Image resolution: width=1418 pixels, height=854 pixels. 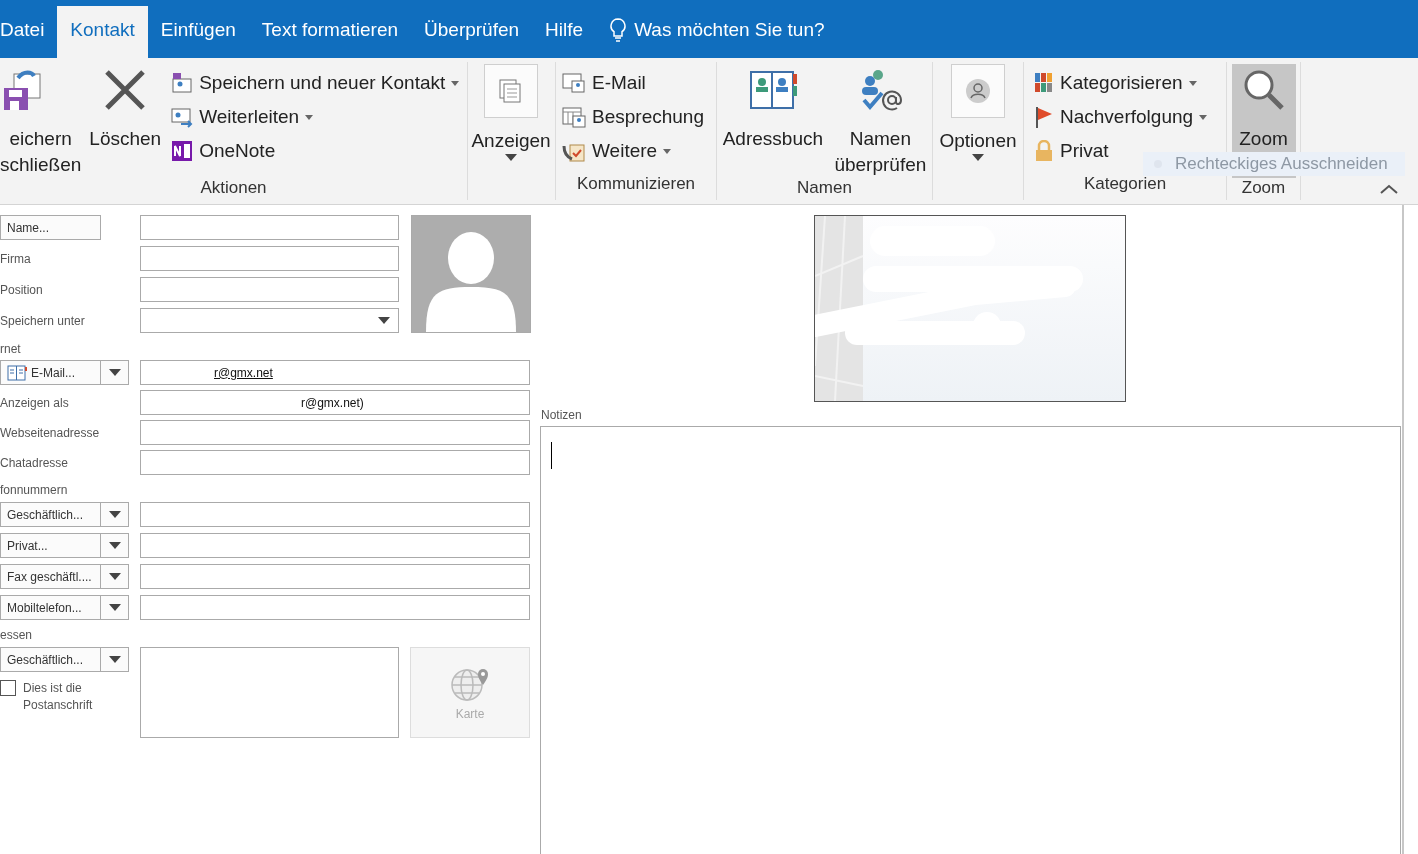 What do you see at coordinates (472, 32) in the screenshot?
I see `ribbon-tab: Überprüfen` at bounding box center [472, 32].